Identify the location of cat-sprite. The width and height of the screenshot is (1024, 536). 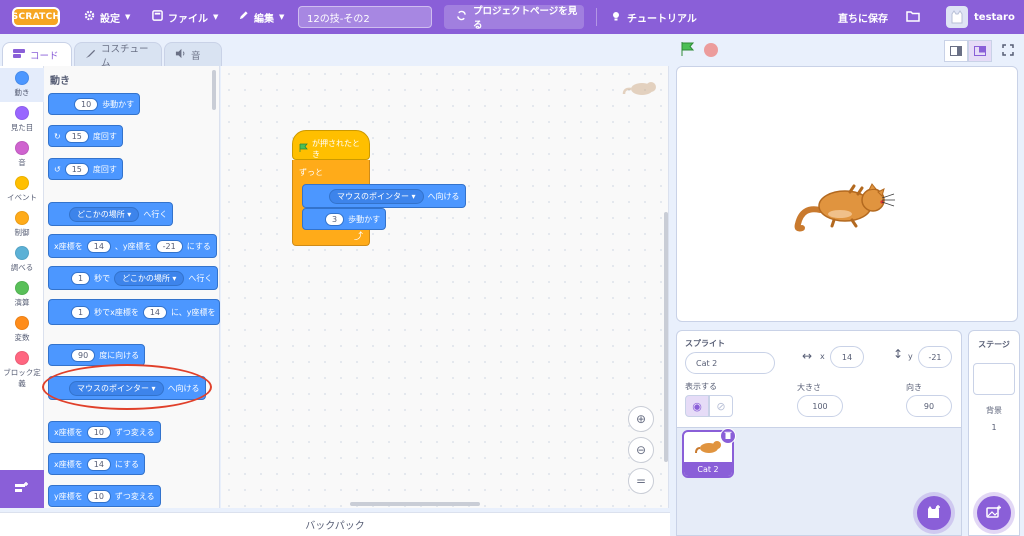
(843, 209).